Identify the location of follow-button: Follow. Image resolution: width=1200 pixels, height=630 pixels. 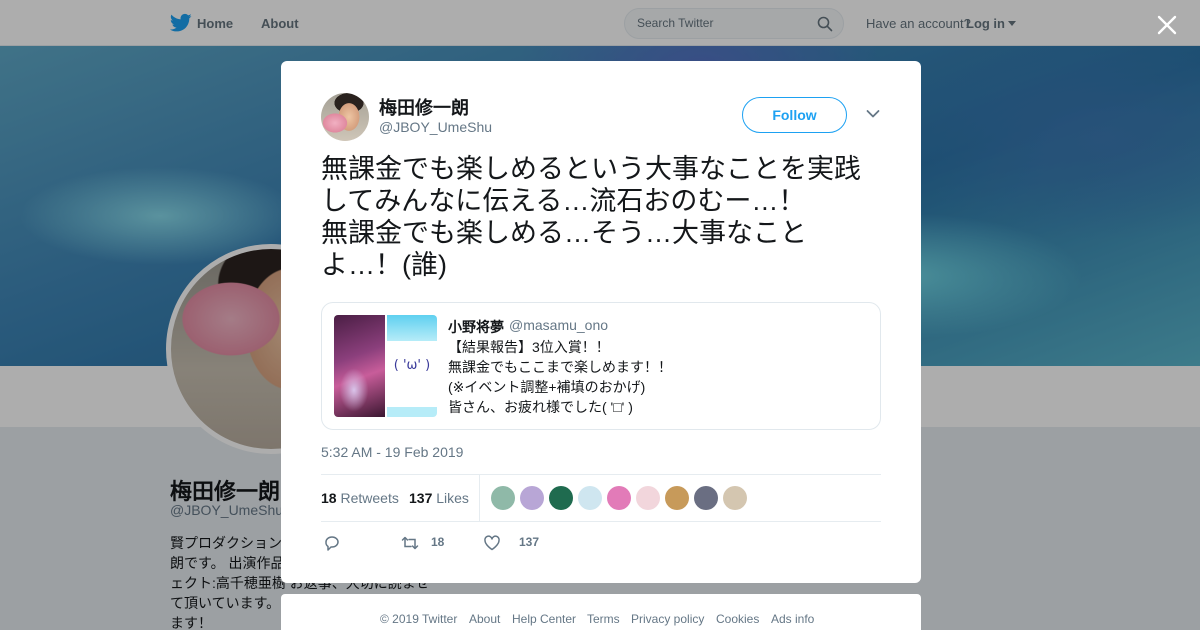
(794, 115).